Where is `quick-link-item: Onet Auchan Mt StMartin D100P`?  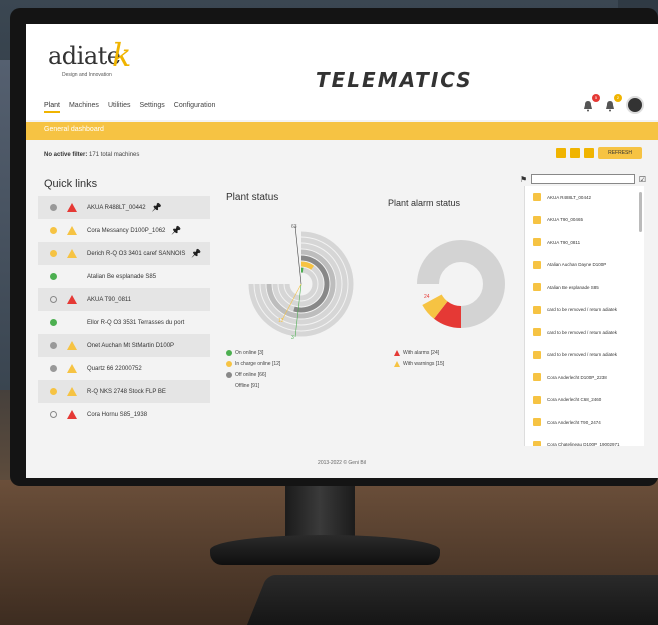
quick-link-item: Onet Auchan Mt StMartin D100P is located at coordinates (124, 345).